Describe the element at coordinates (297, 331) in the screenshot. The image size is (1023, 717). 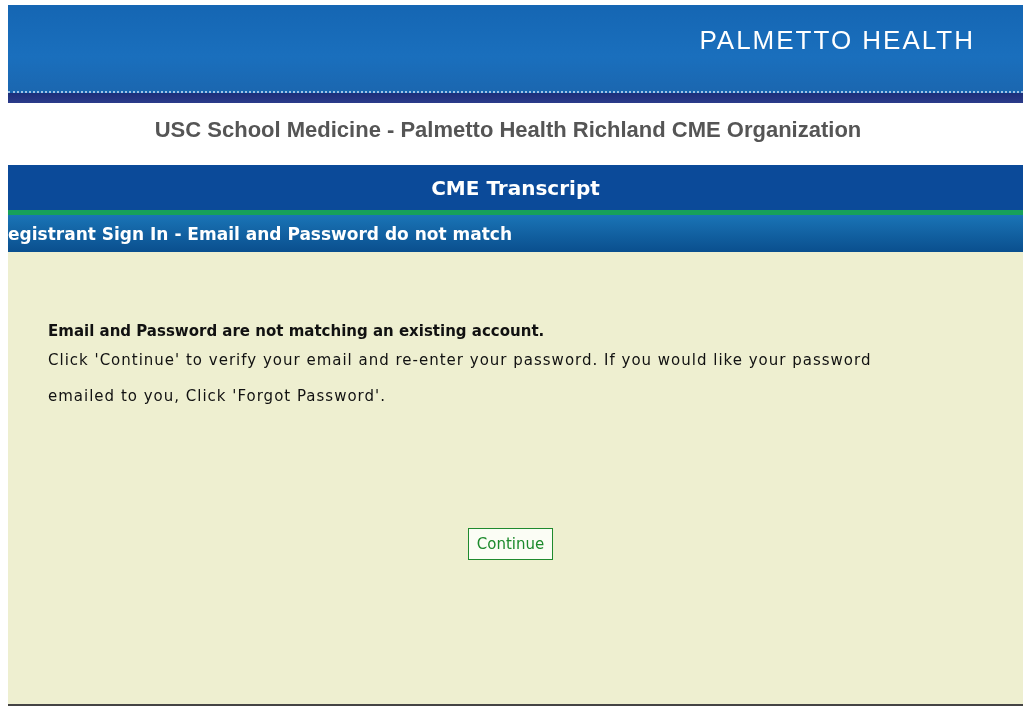
I see `message-heading: Email and Password are not matching an existing account.` at that location.